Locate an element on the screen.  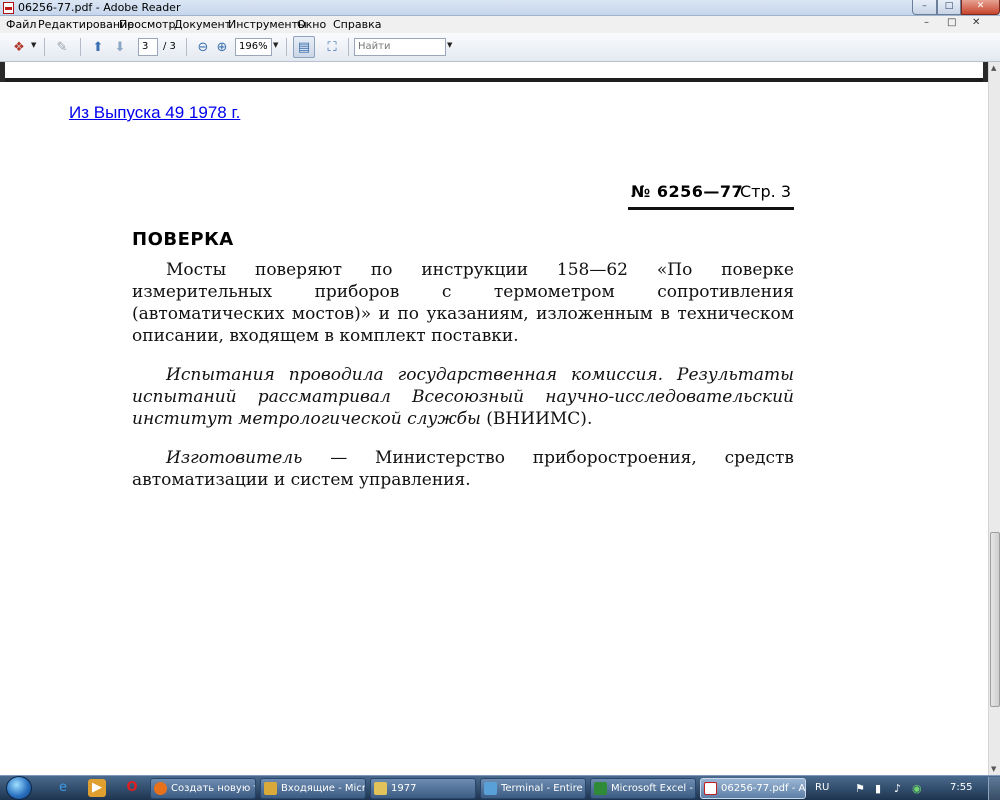
find-dropdown-icon: ▼ is located at coordinates (449, 45).